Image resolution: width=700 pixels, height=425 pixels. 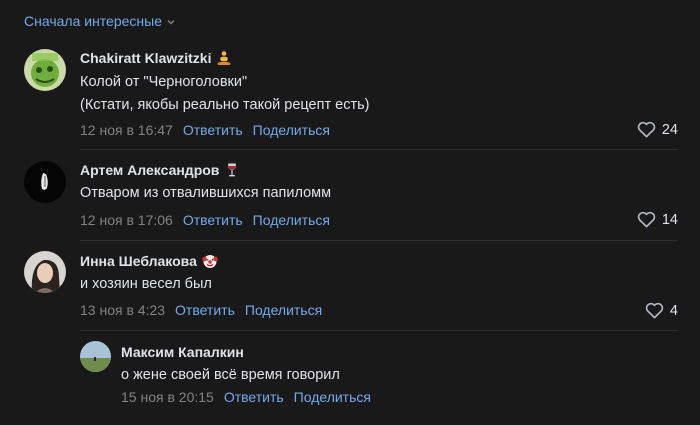 What do you see at coordinates (167, 397) in the screenshot?
I see `comment-timestamp: 15 ноя в 20:15` at bounding box center [167, 397].